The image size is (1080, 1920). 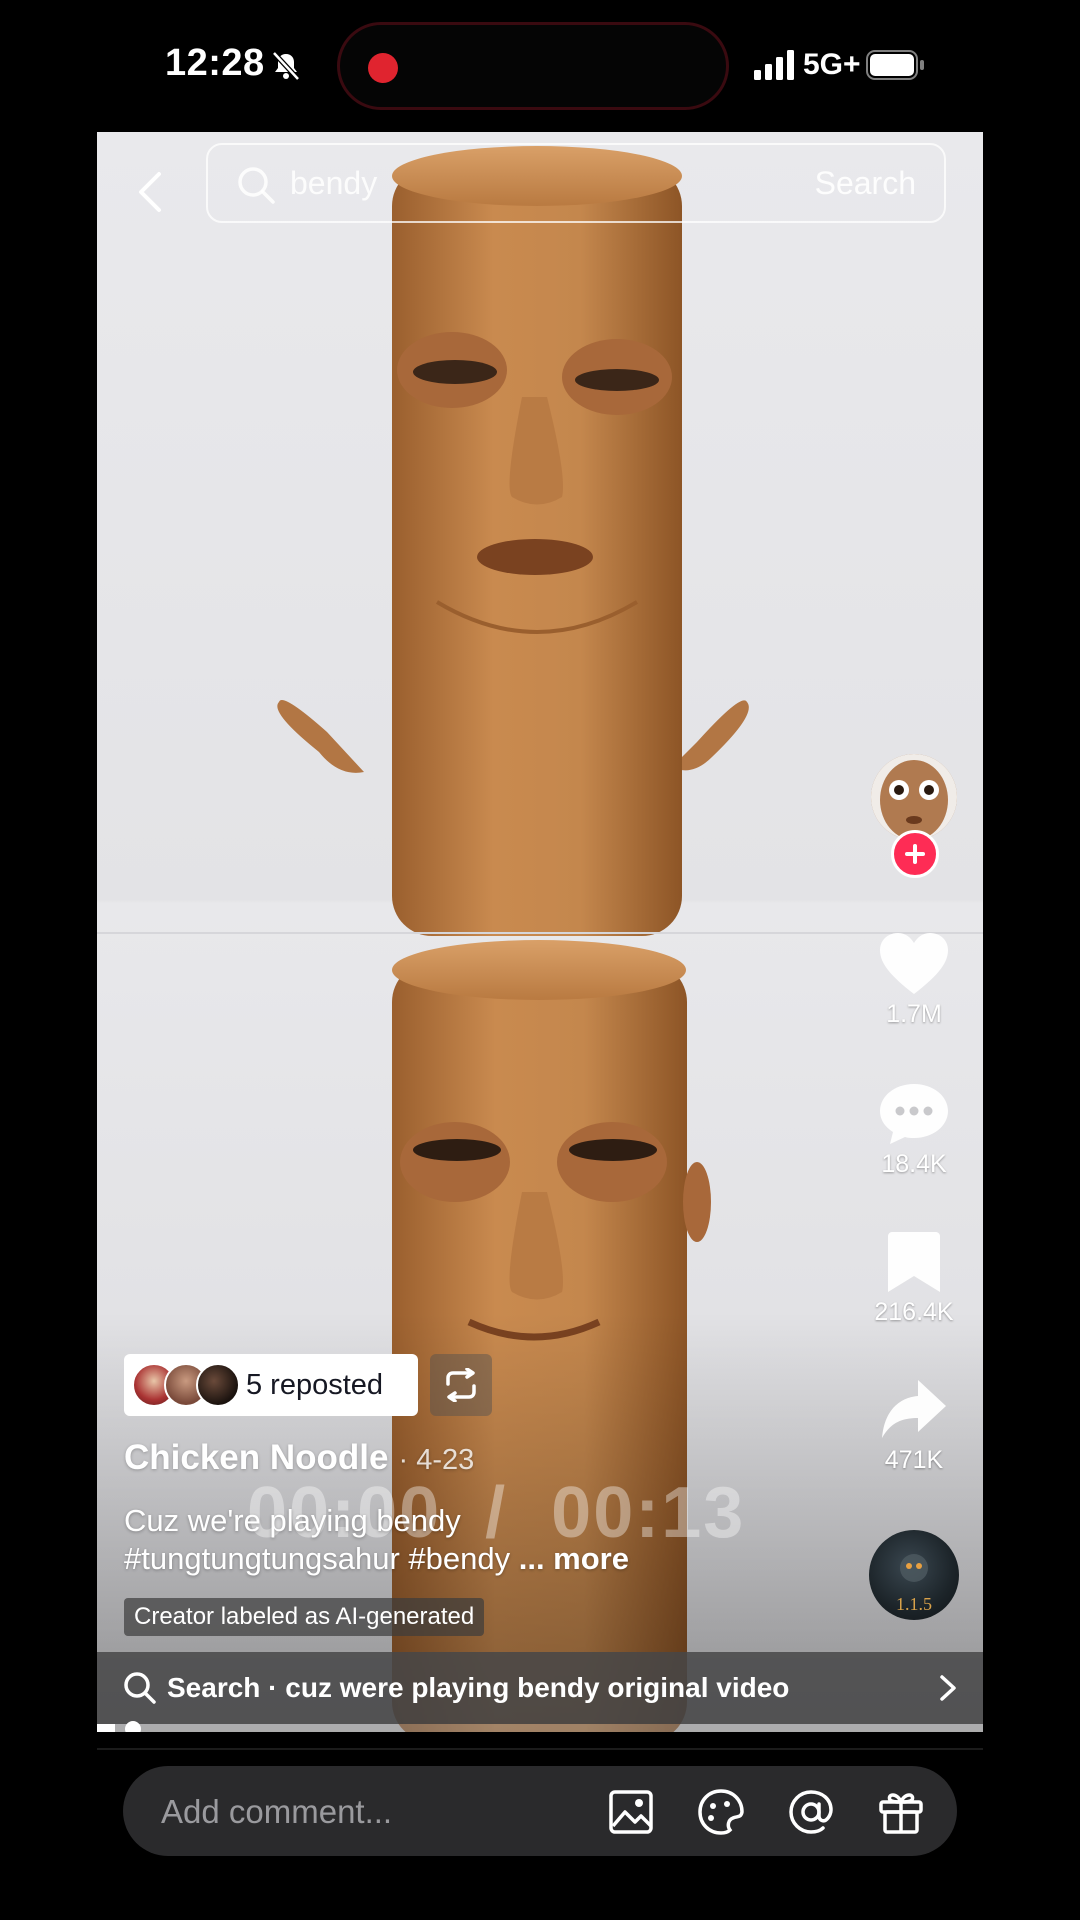 I want to click on battery-icon, so click(x=895, y=65).